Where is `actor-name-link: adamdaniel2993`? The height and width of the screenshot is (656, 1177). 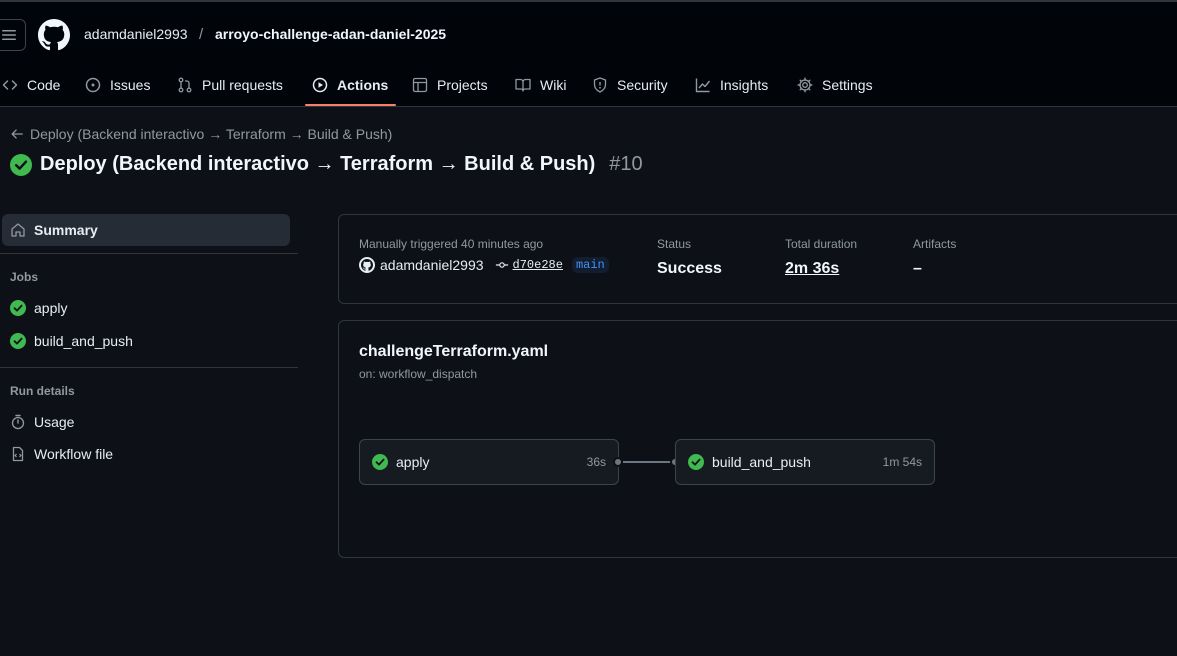 actor-name-link: adamdaniel2993 is located at coordinates (432, 265).